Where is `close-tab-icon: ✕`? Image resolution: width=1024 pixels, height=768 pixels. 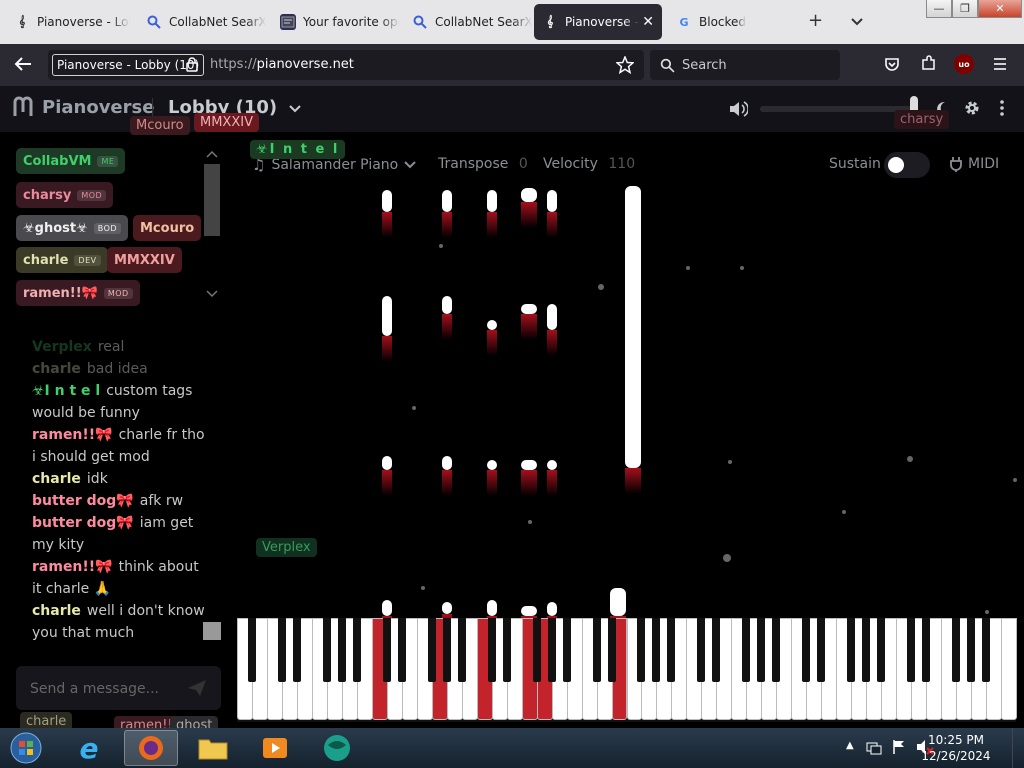
close-tab-icon: ✕ is located at coordinates (648, 22).